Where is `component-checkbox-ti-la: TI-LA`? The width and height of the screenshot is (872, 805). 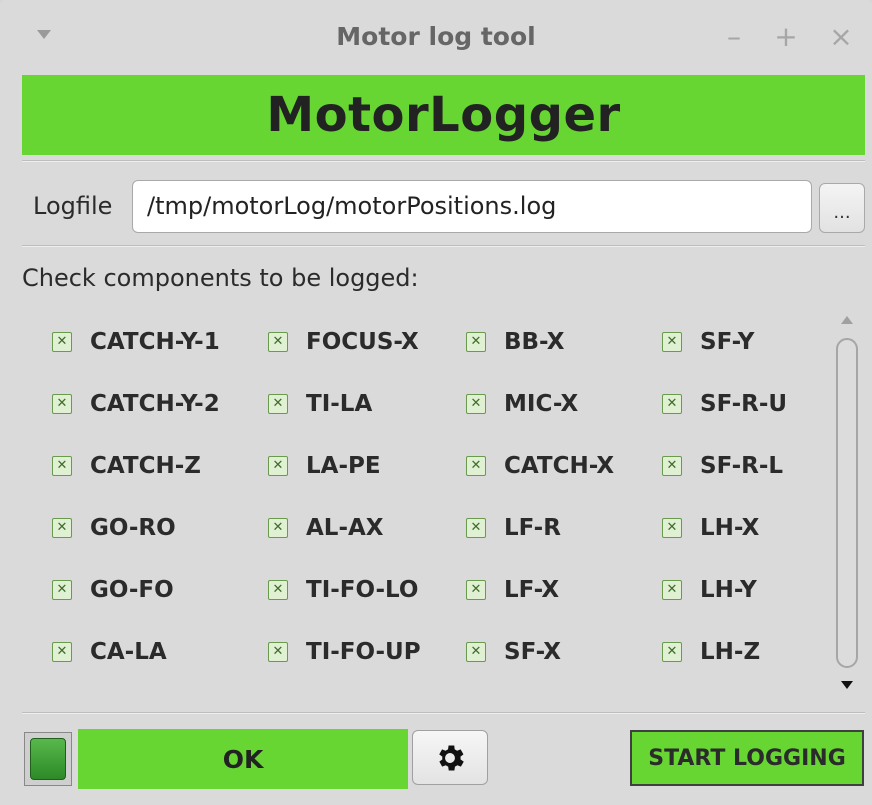 component-checkbox-ti-la: TI-LA is located at coordinates (320, 404).